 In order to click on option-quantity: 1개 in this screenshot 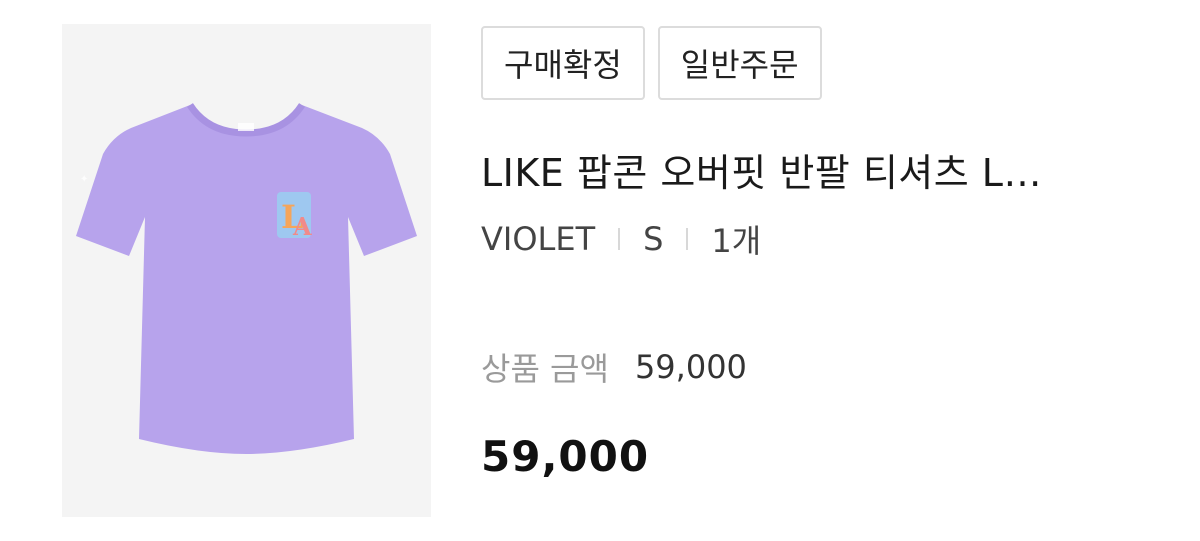, I will do `click(736, 241)`.